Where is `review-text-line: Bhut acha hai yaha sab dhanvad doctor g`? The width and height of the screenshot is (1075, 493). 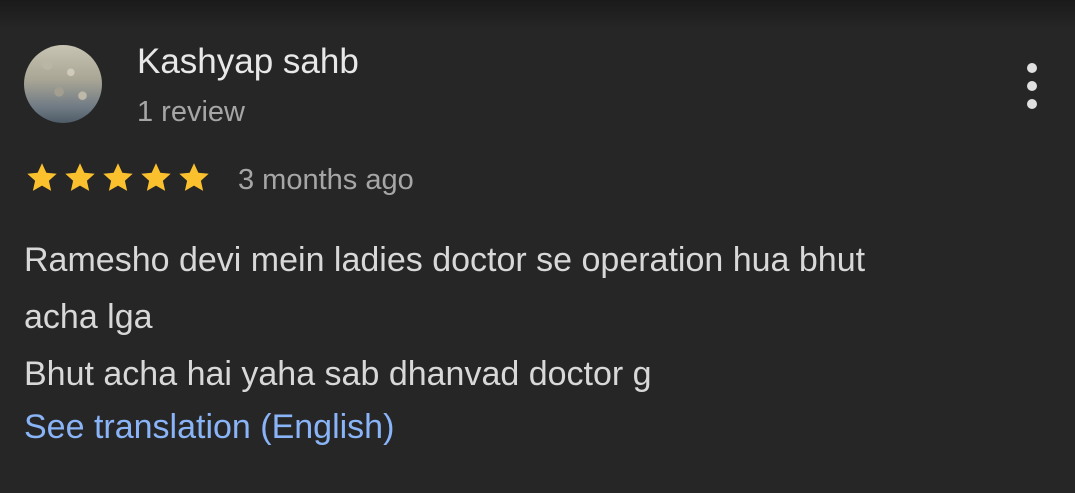 review-text-line: Bhut acha hai yaha sab dhanvad doctor g is located at coordinates (338, 374).